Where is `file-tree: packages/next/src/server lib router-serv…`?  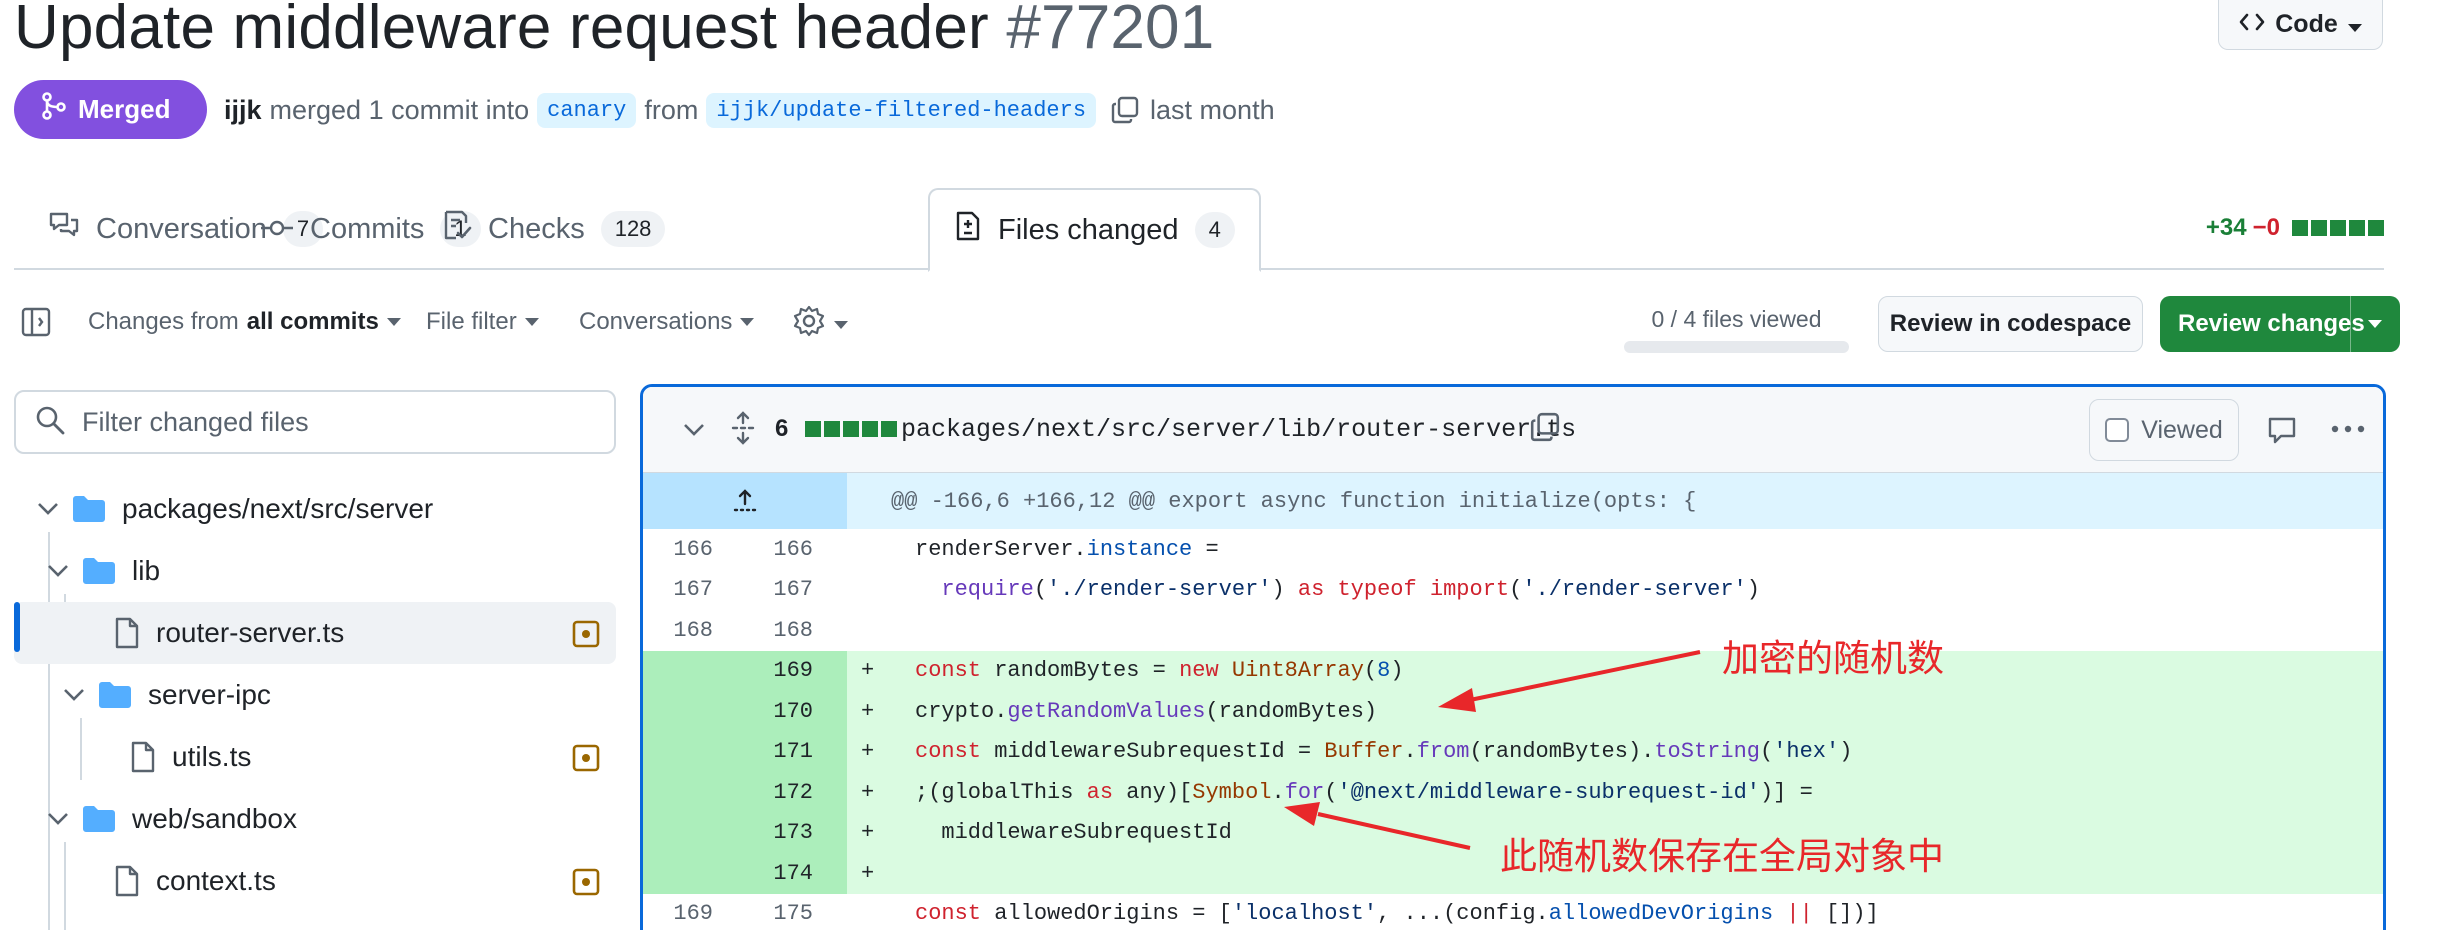
file-tree: packages/next/src/server lib router-serv… is located at coordinates (315, 700).